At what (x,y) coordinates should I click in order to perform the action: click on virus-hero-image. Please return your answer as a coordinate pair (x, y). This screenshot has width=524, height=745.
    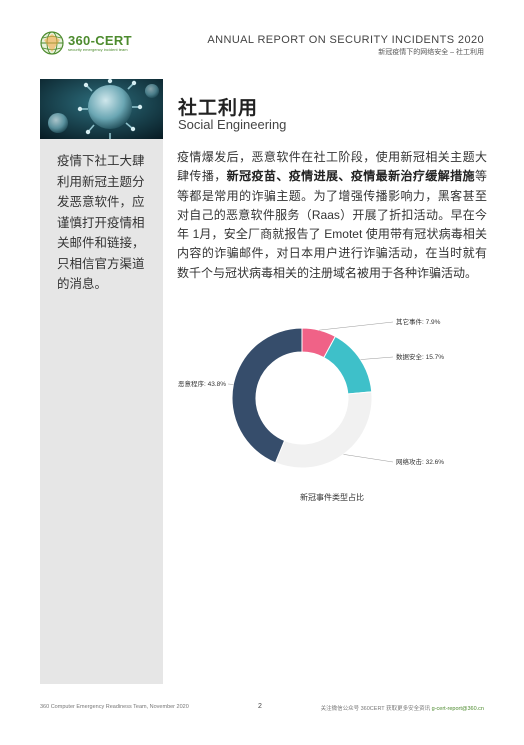
    Looking at the image, I should click on (101, 109).